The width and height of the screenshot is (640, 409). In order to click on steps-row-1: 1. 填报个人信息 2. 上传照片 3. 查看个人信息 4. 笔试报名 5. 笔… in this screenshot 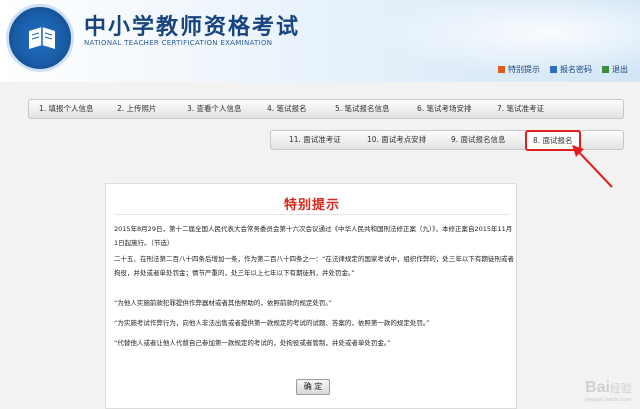, I will do `click(326, 109)`.